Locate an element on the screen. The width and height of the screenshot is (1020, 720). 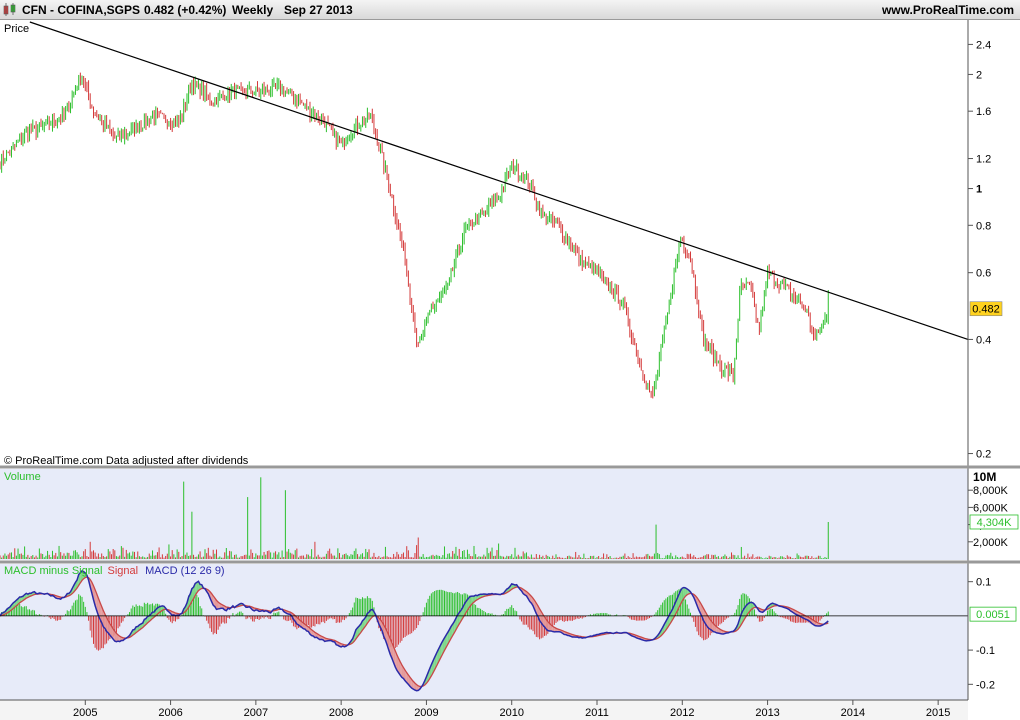
x-tick-label: 2008 is located at coordinates (341, 713).